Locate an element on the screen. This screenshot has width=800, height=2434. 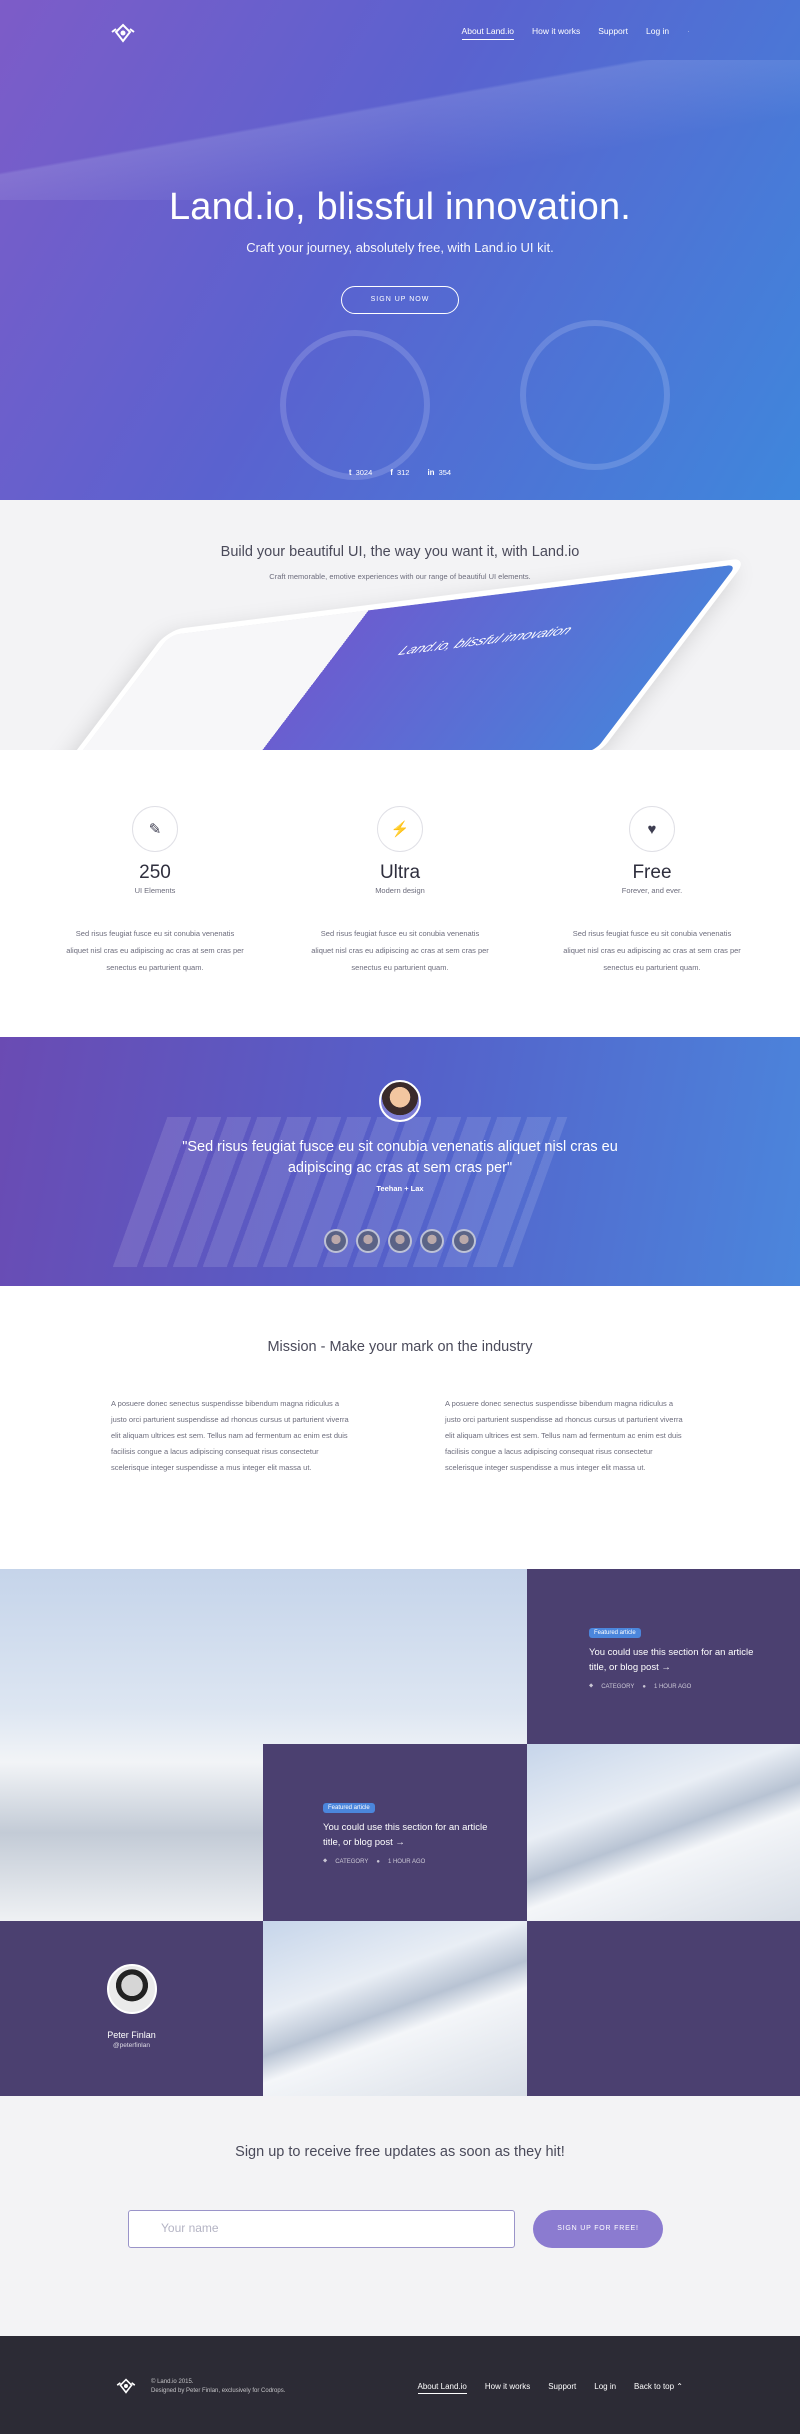
footer-how-it-works-link: How it works is located at coordinates (507, 2388).